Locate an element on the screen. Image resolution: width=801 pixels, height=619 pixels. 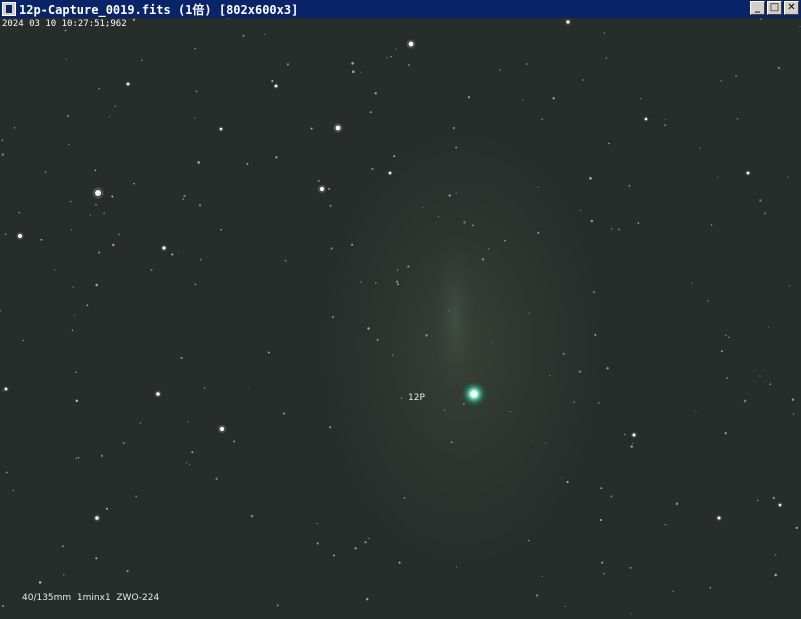
close-button: ✕ is located at coordinates (791, 8).